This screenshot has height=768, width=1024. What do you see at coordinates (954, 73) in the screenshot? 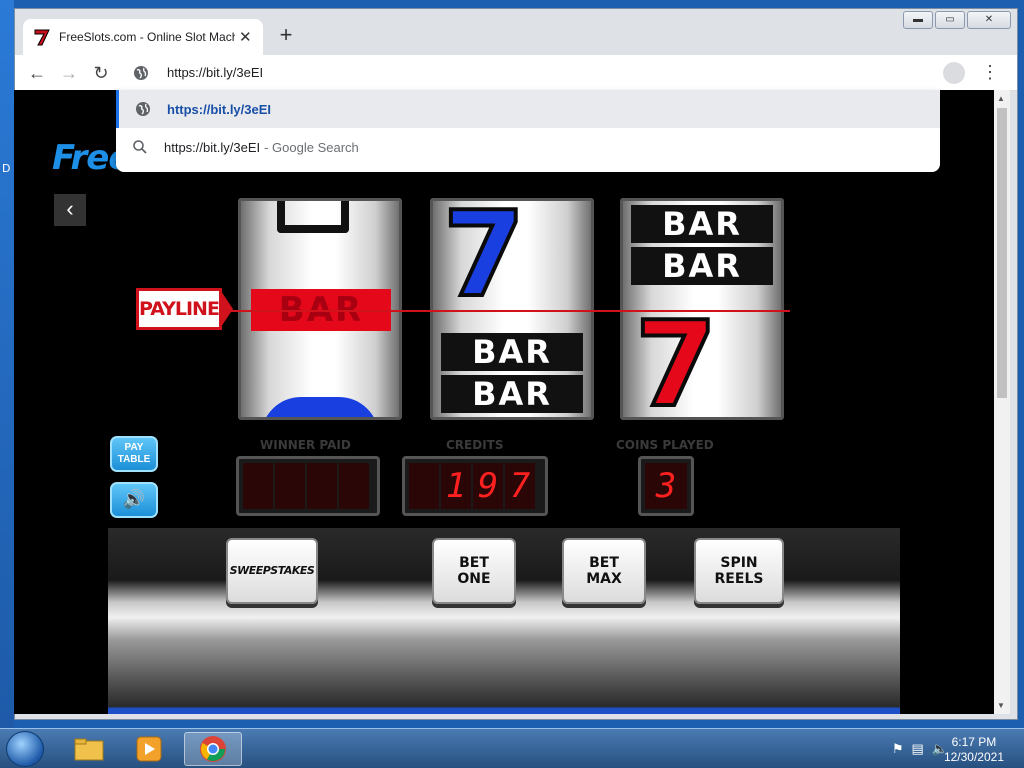
I see `profile-avatar-icon` at bounding box center [954, 73].